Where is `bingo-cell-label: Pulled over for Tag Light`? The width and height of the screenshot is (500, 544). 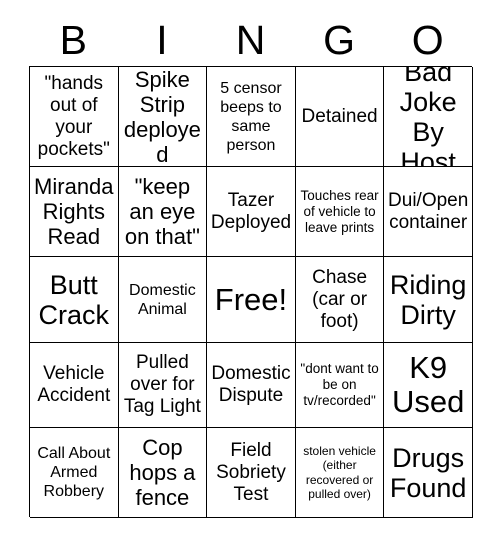
bingo-cell-label: Pulled over for Tag Light is located at coordinates (162, 384).